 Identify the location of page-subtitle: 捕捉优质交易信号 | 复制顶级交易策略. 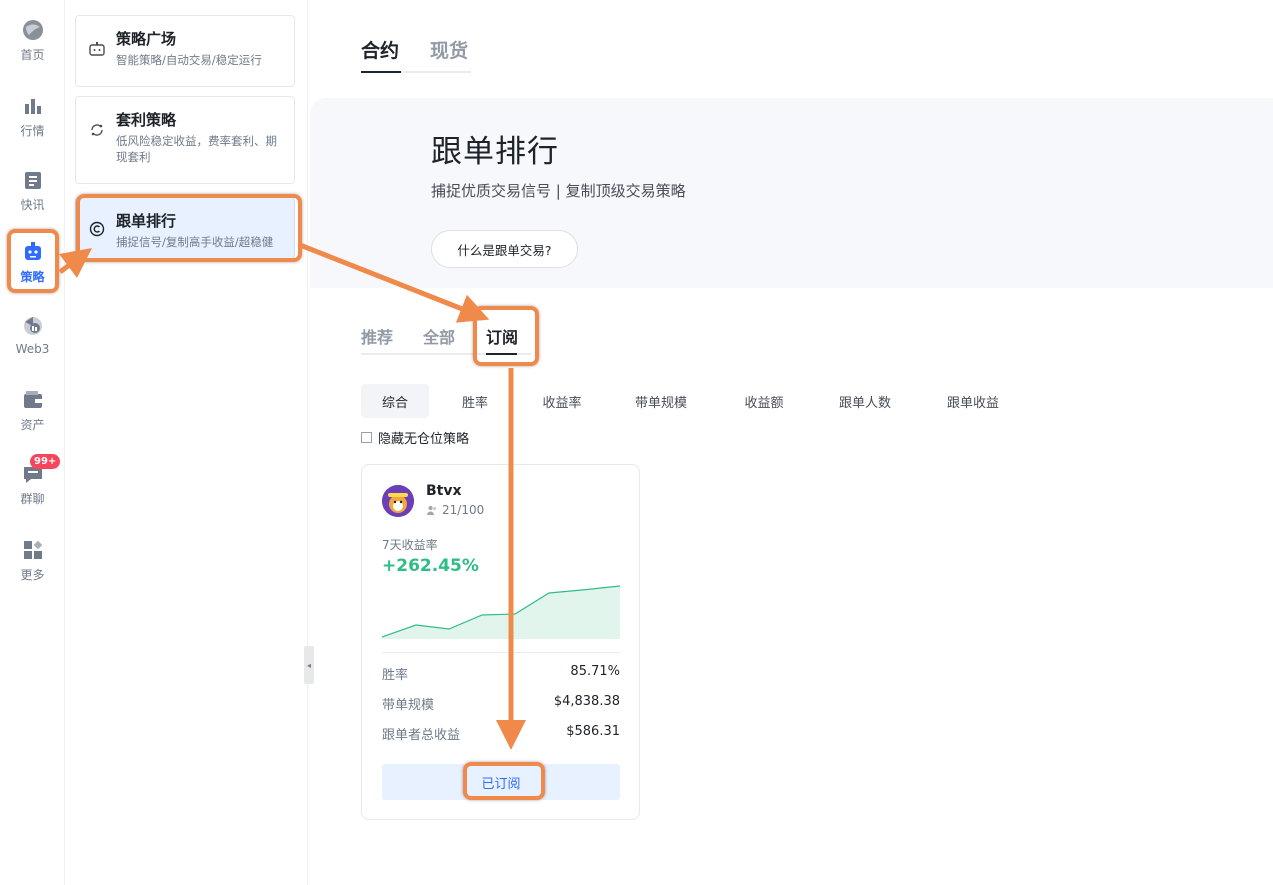
(558, 191).